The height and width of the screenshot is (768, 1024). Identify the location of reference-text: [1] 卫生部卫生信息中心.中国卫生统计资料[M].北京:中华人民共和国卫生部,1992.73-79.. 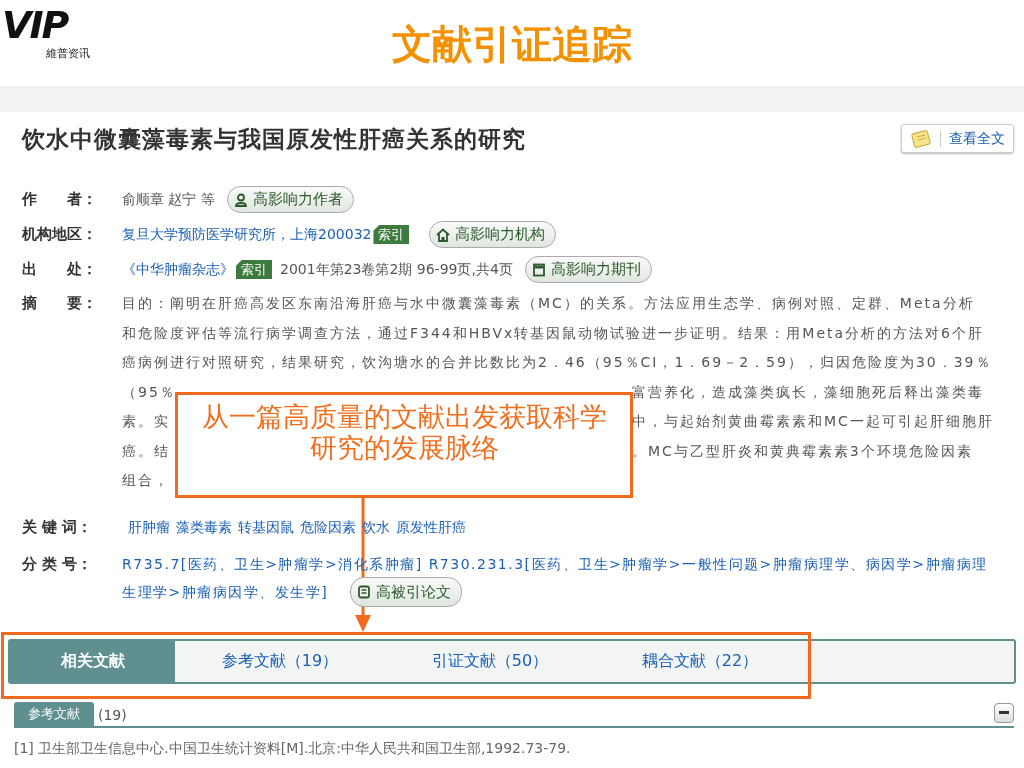
(293, 748).